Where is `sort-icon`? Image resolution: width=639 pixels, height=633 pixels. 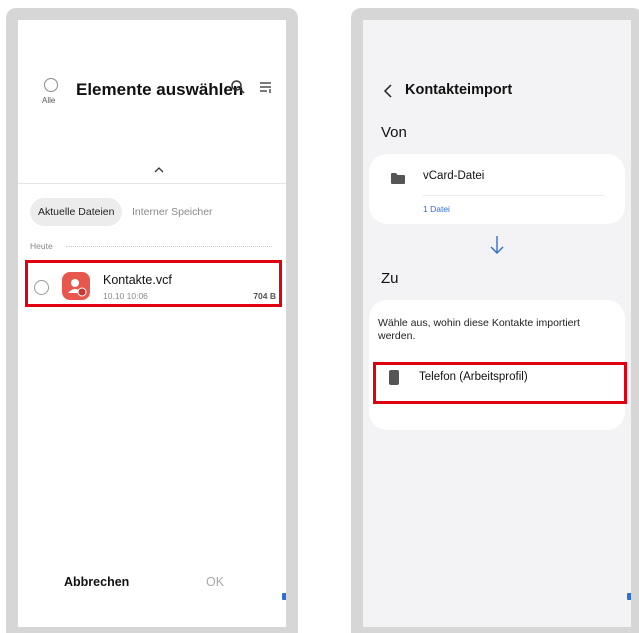
sort-icon is located at coordinates (266, 87).